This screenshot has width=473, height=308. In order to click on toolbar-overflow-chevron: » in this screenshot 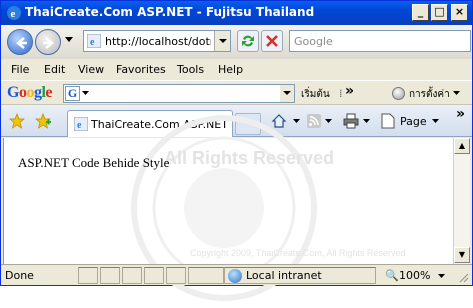, I will do `click(349, 91)`.